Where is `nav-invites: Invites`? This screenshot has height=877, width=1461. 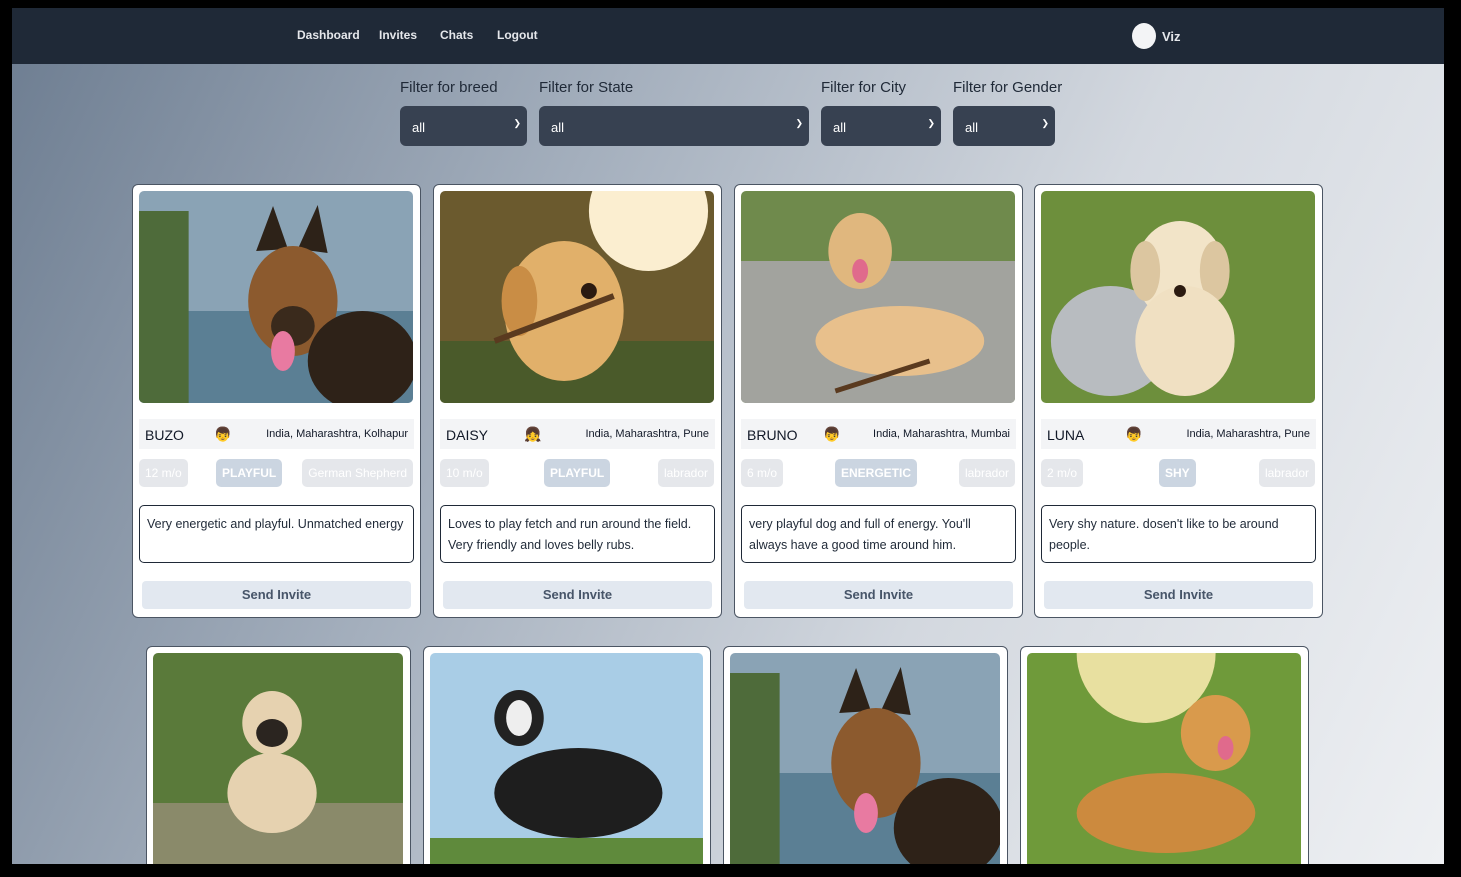
nav-invites: Invites is located at coordinates (398, 35).